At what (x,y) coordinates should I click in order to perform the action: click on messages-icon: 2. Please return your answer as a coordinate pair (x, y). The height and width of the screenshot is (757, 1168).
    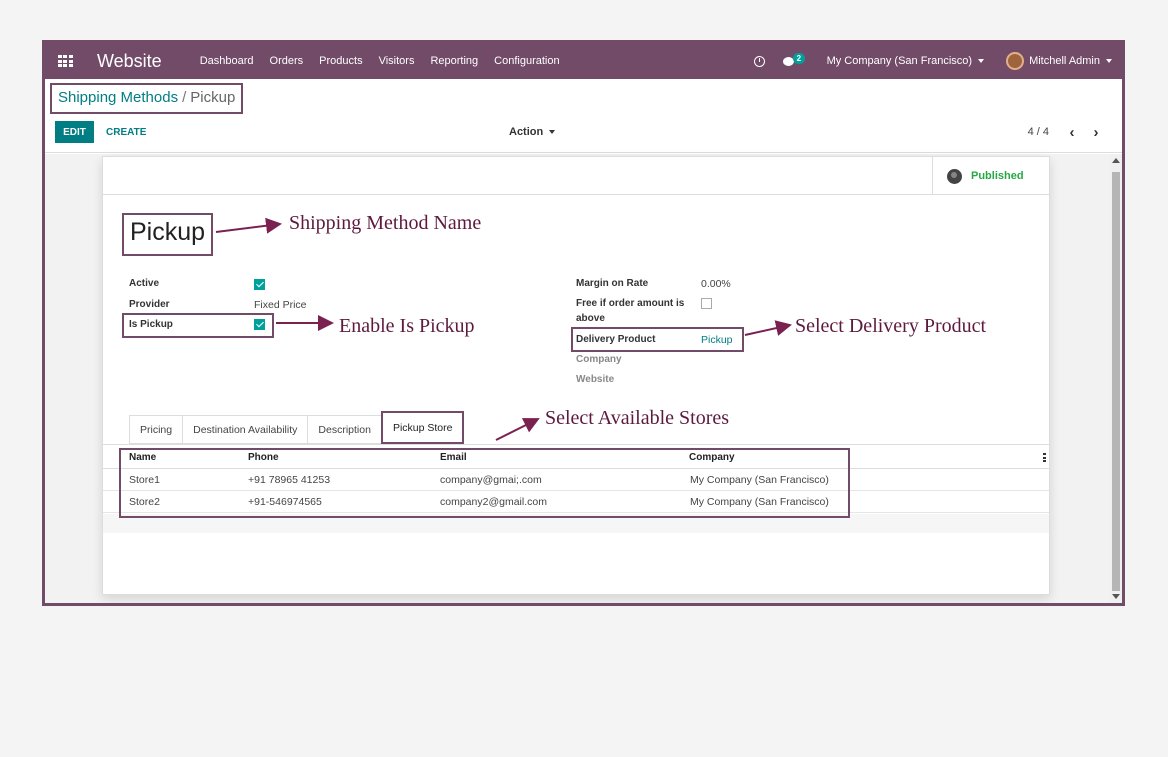
    Looking at the image, I should click on (794, 60).